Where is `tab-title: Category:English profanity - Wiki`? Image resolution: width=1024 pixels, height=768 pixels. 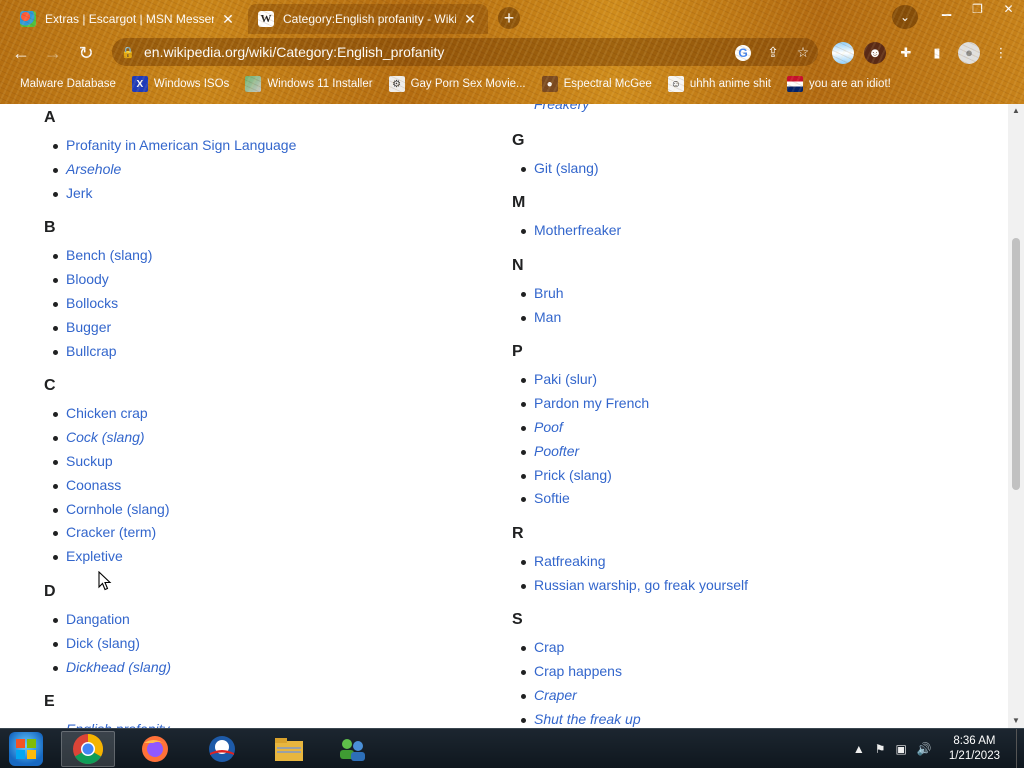
tab-title: Category:English profanity - Wiki is located at coordinates (369, 19).